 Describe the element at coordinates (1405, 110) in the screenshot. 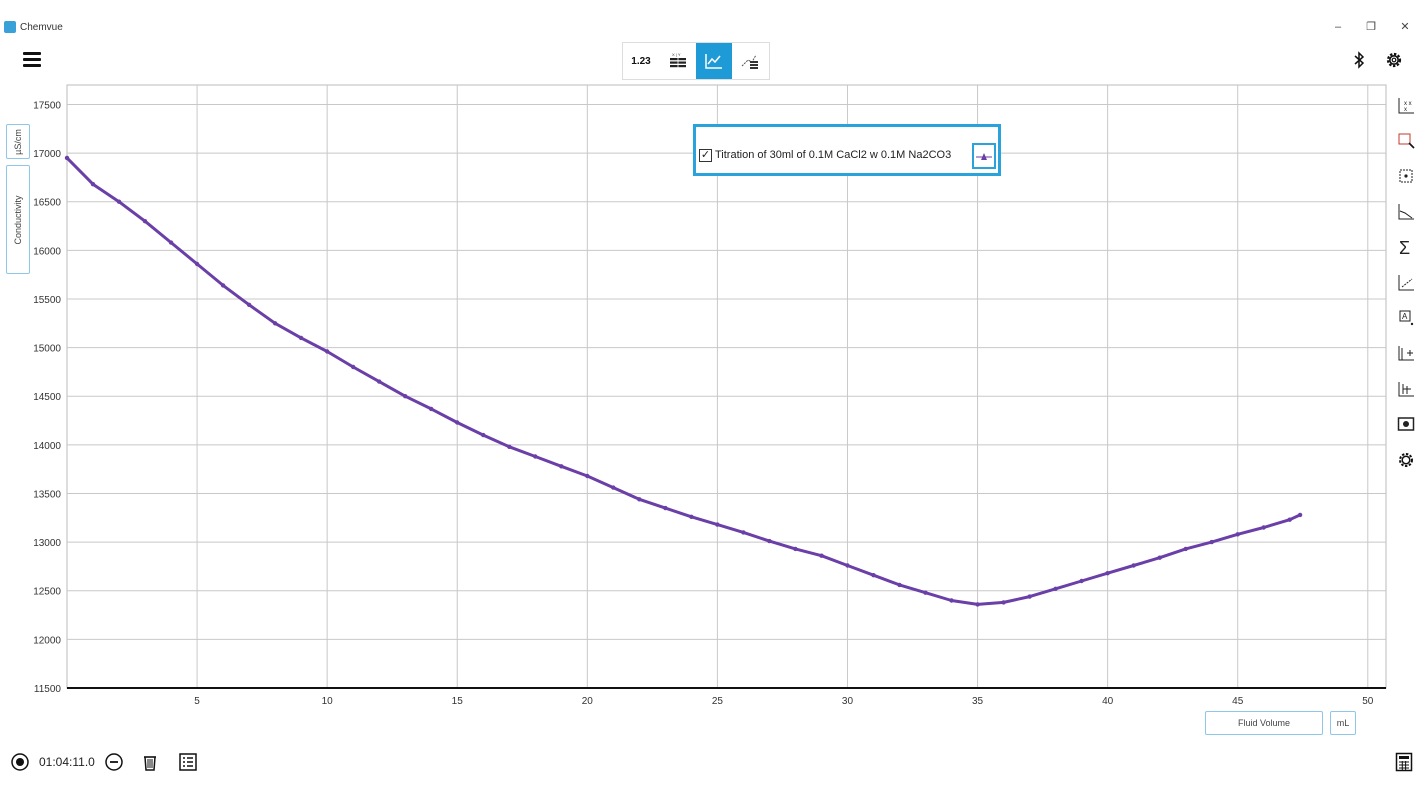

I see `svg-text: x` at that location.